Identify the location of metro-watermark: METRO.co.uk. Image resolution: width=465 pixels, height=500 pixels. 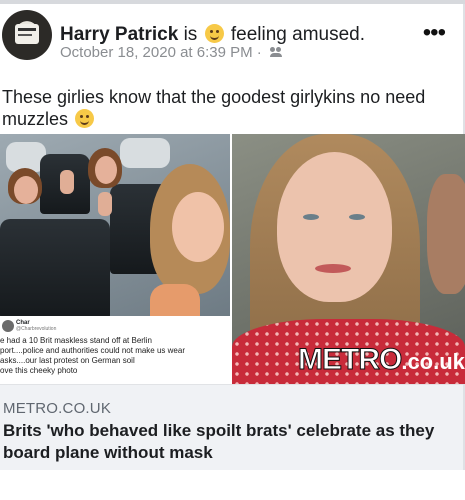
(381, 360).